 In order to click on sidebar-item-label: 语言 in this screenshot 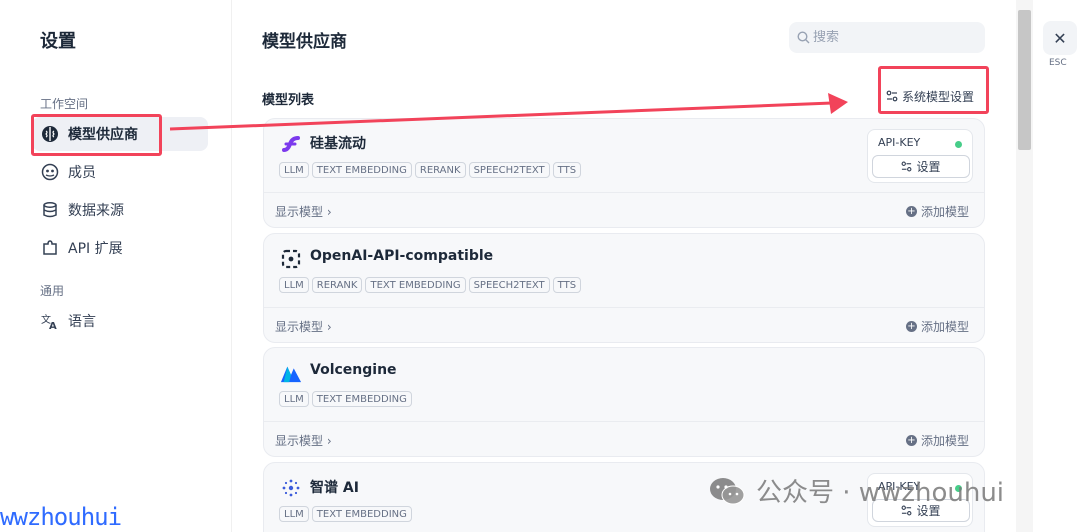, I will do `click(82, 322)`.